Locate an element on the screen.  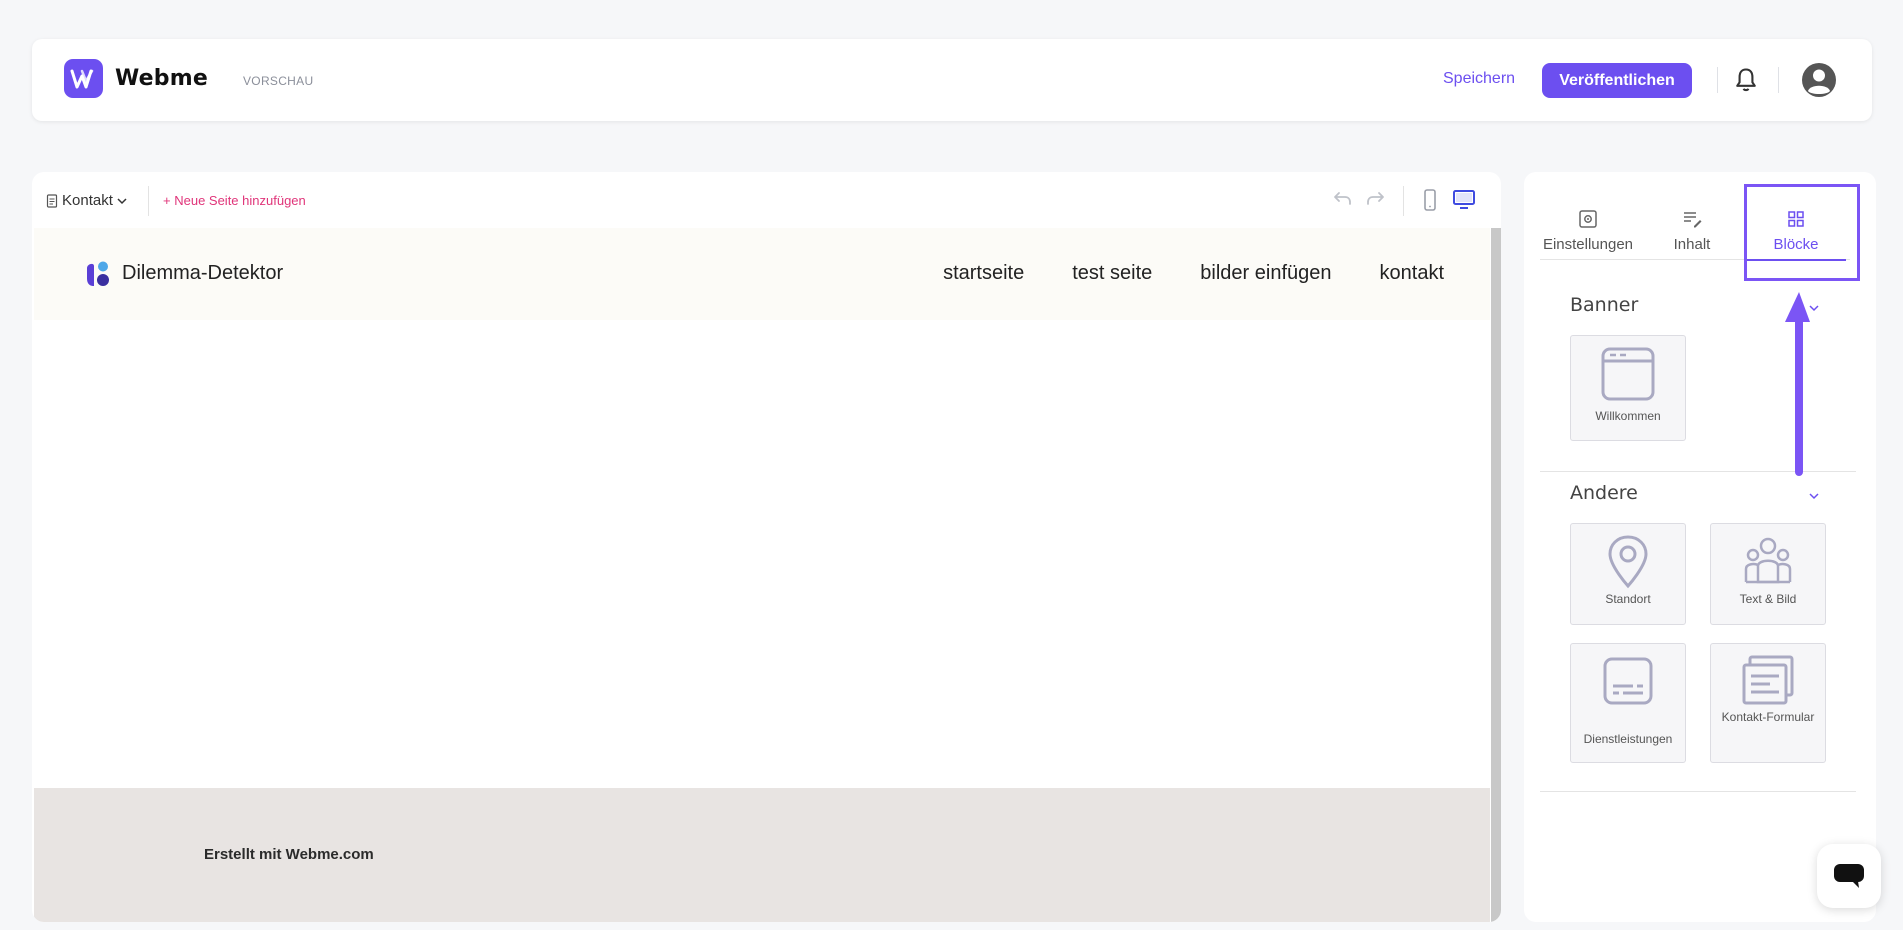
block-label: Text & Bild is located at coordinates (1768, 599).